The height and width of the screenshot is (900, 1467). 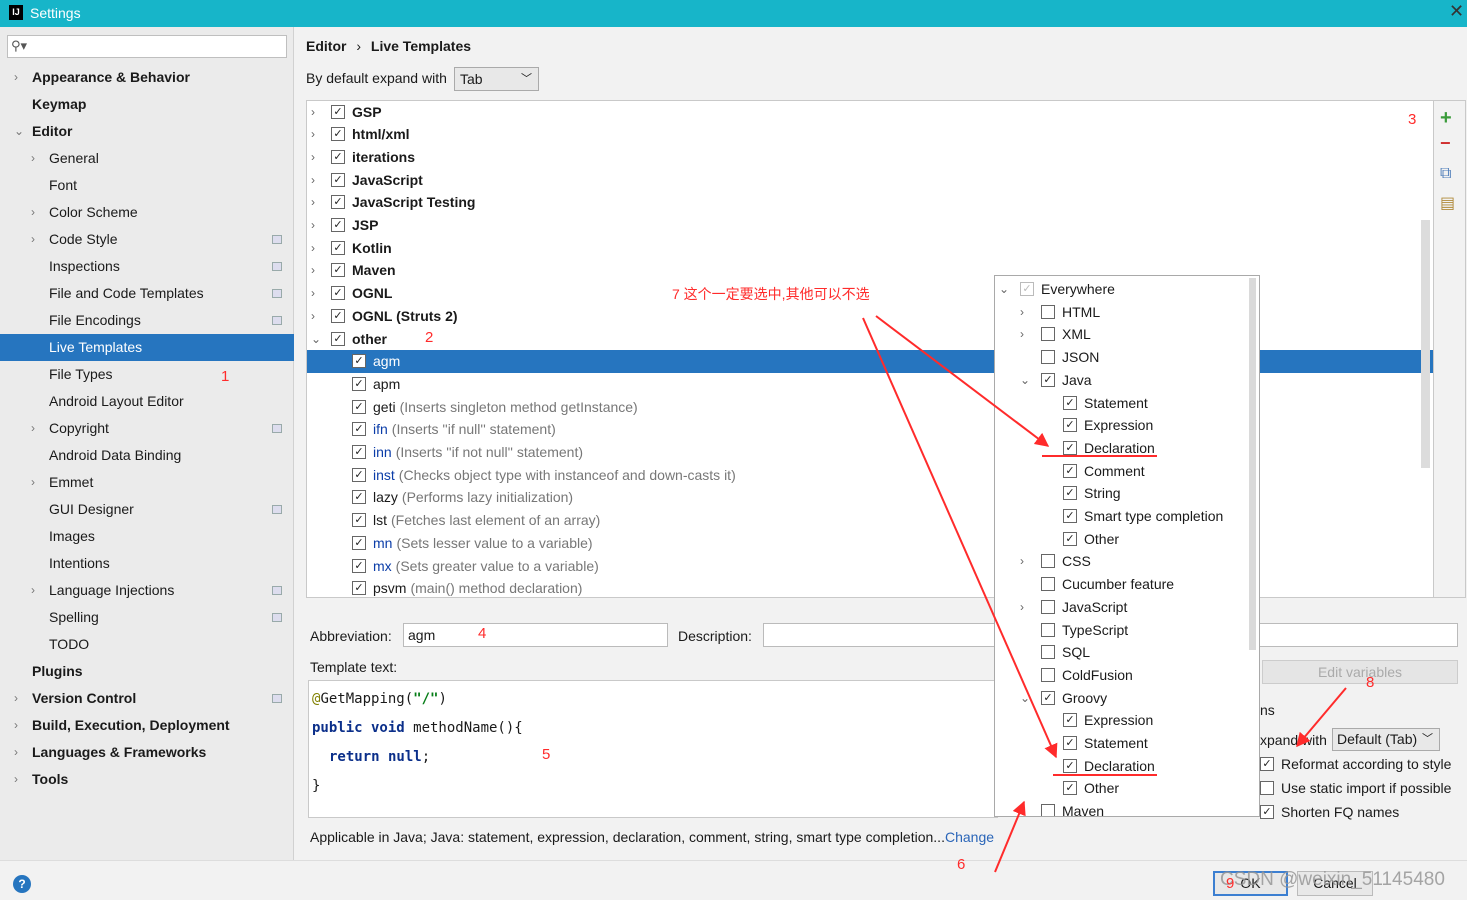 What do you see at coordinates (147, 671) in the screenshot?
I see `sidebar-item: Plugins` at bounding box center [147, 671].